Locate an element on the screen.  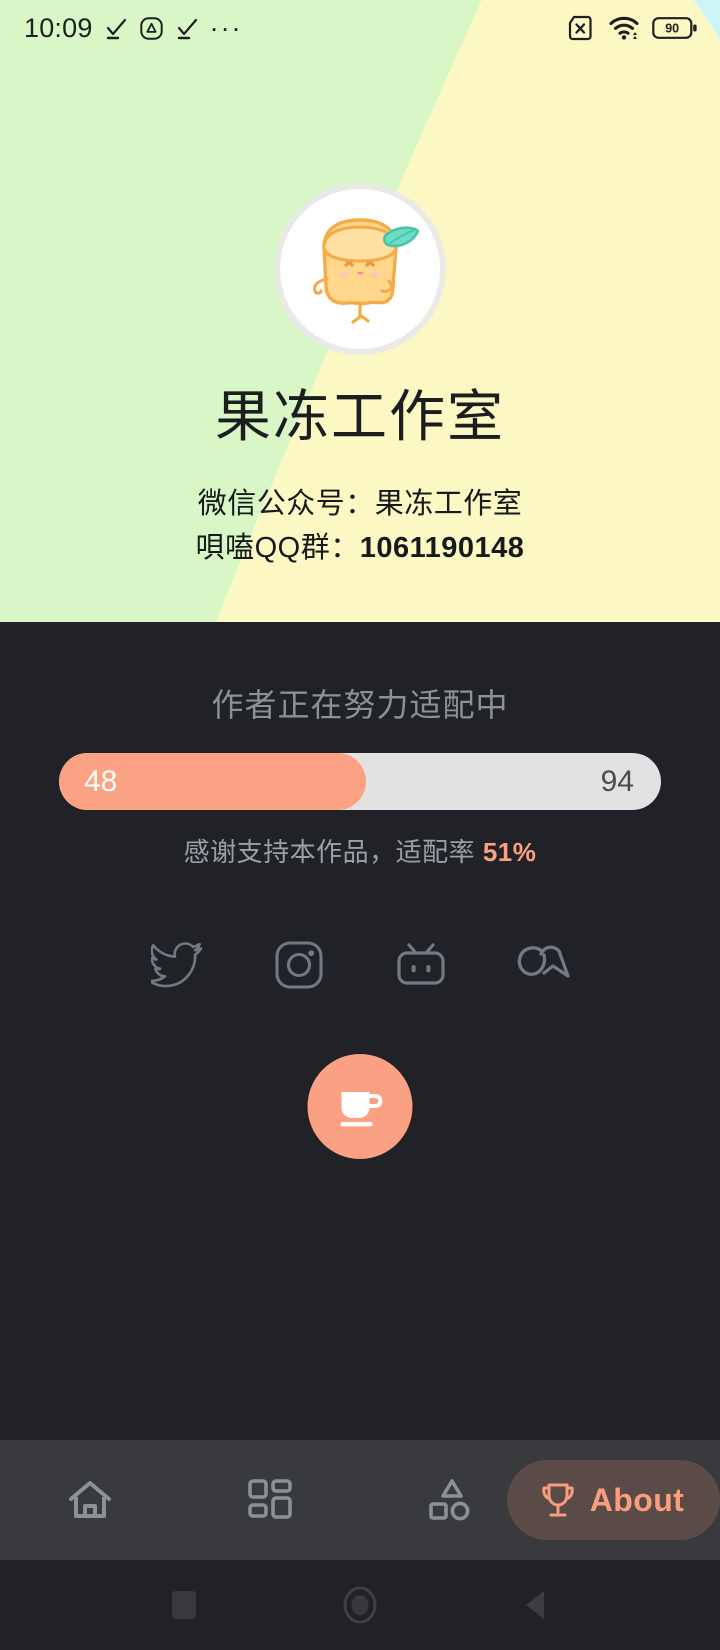
contact-block: 微信公众号：果冻工作室 唄嗑QQ群：1061190148 is located at coordinates (360, 526).